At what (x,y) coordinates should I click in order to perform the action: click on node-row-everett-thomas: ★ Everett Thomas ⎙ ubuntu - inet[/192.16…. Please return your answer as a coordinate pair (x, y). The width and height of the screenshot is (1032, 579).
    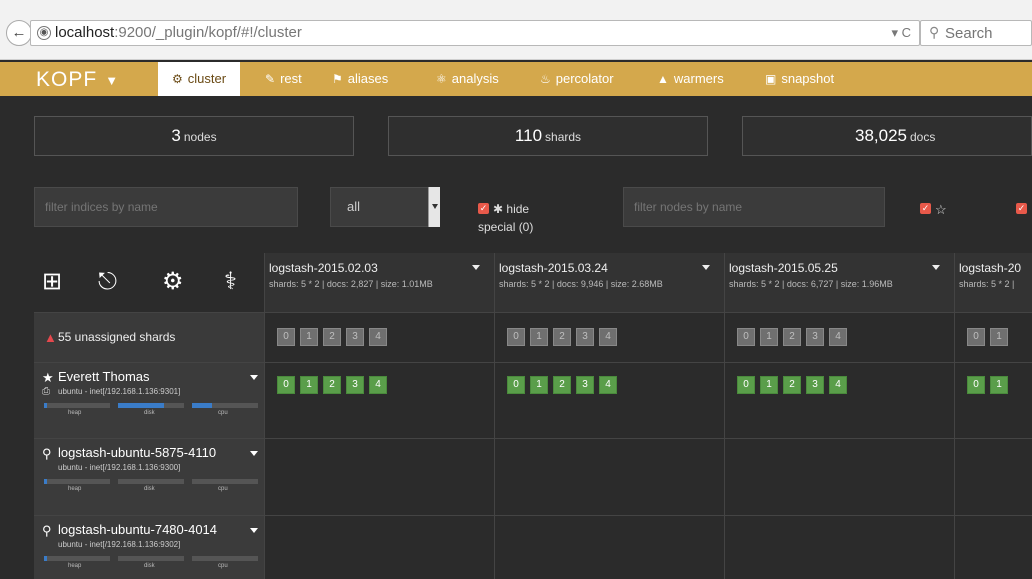
    Looking at the image, I should click on (149, 400).